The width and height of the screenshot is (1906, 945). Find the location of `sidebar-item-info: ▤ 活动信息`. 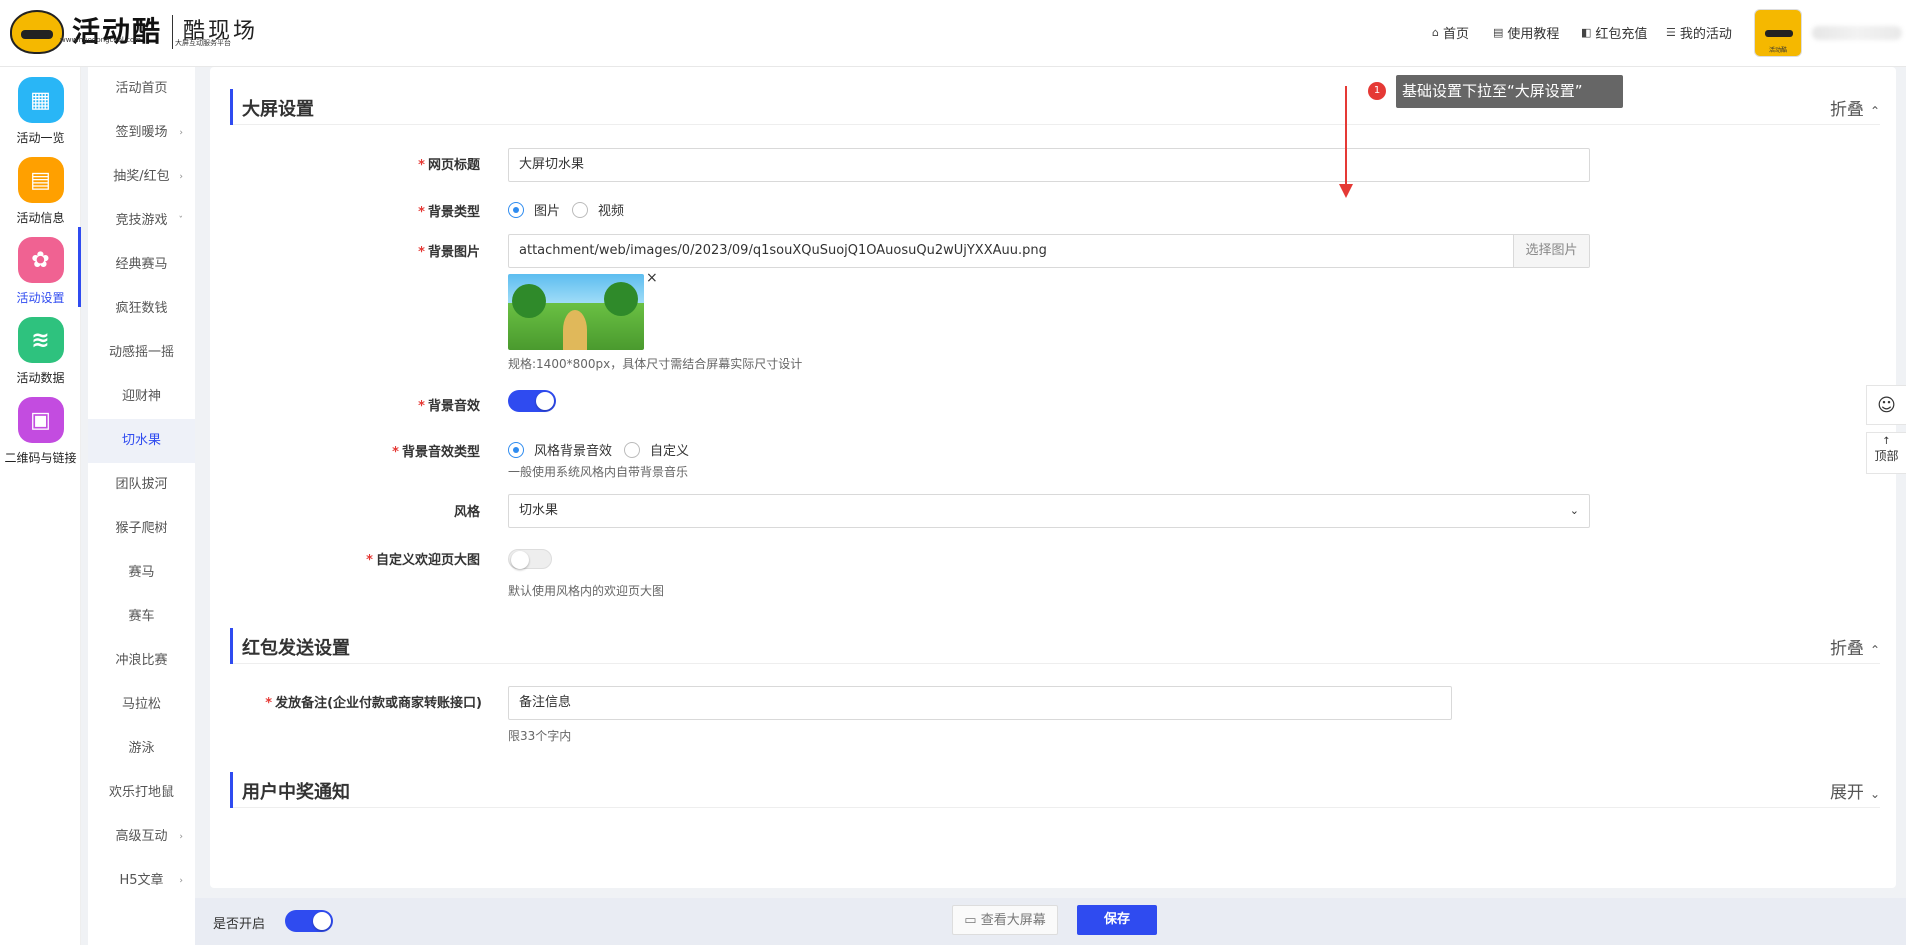

sidebar-item-info: ▤ 活动信息 is located at coordinates (40, 187).